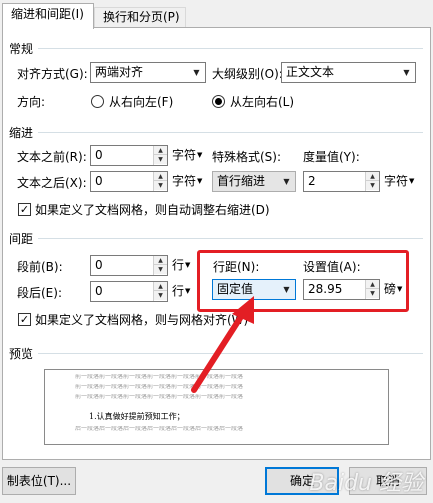 This screenshot has width=433, height=503. Describe the element at coordinates (184, 155) in the screenshot. I see `indent-before-unit-text: 字符` at that location.